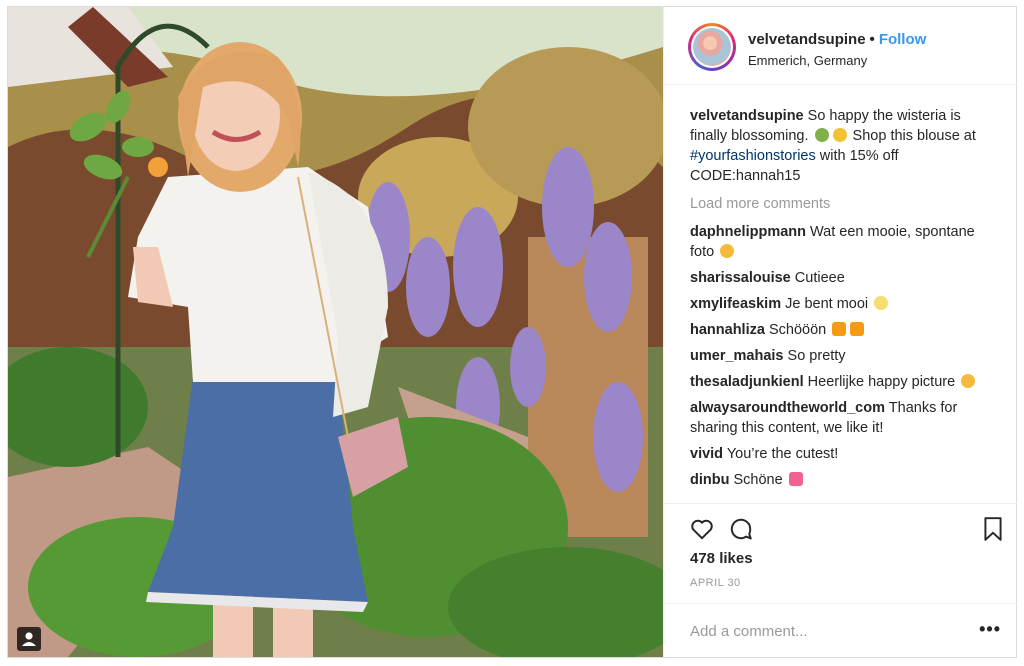  I want to click on caption-hashtag-link: #yourfashionstories, so click(753, 156).